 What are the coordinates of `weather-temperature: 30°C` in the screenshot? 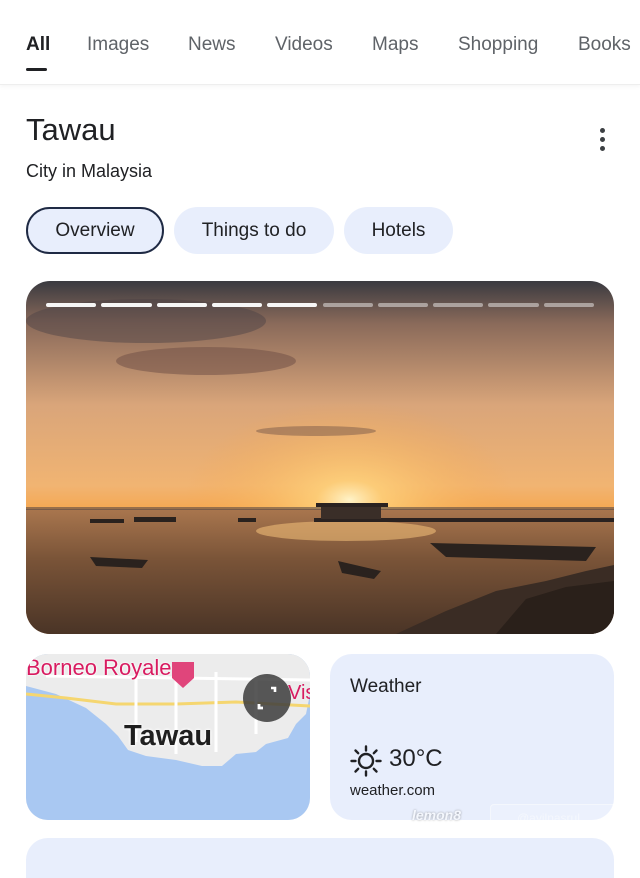 It's located at (416, 758).